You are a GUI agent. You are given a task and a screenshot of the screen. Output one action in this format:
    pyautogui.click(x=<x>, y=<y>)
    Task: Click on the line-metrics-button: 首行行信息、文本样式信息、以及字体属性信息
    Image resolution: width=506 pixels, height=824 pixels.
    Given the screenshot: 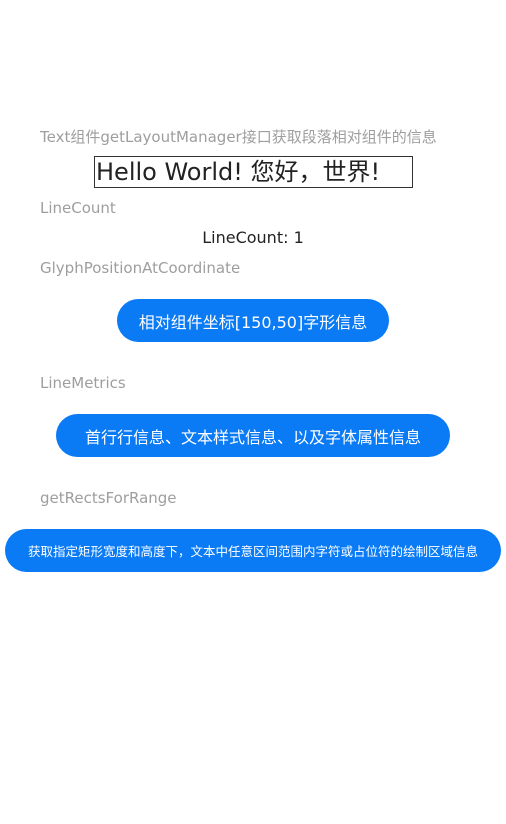 What is the action you would take?
    pyautogui.click(x=253, y=435)
    